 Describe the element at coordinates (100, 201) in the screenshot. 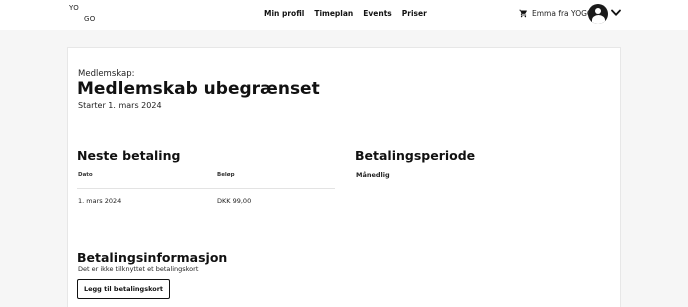

I see `payment-date: 1. mars 2024` at that location.